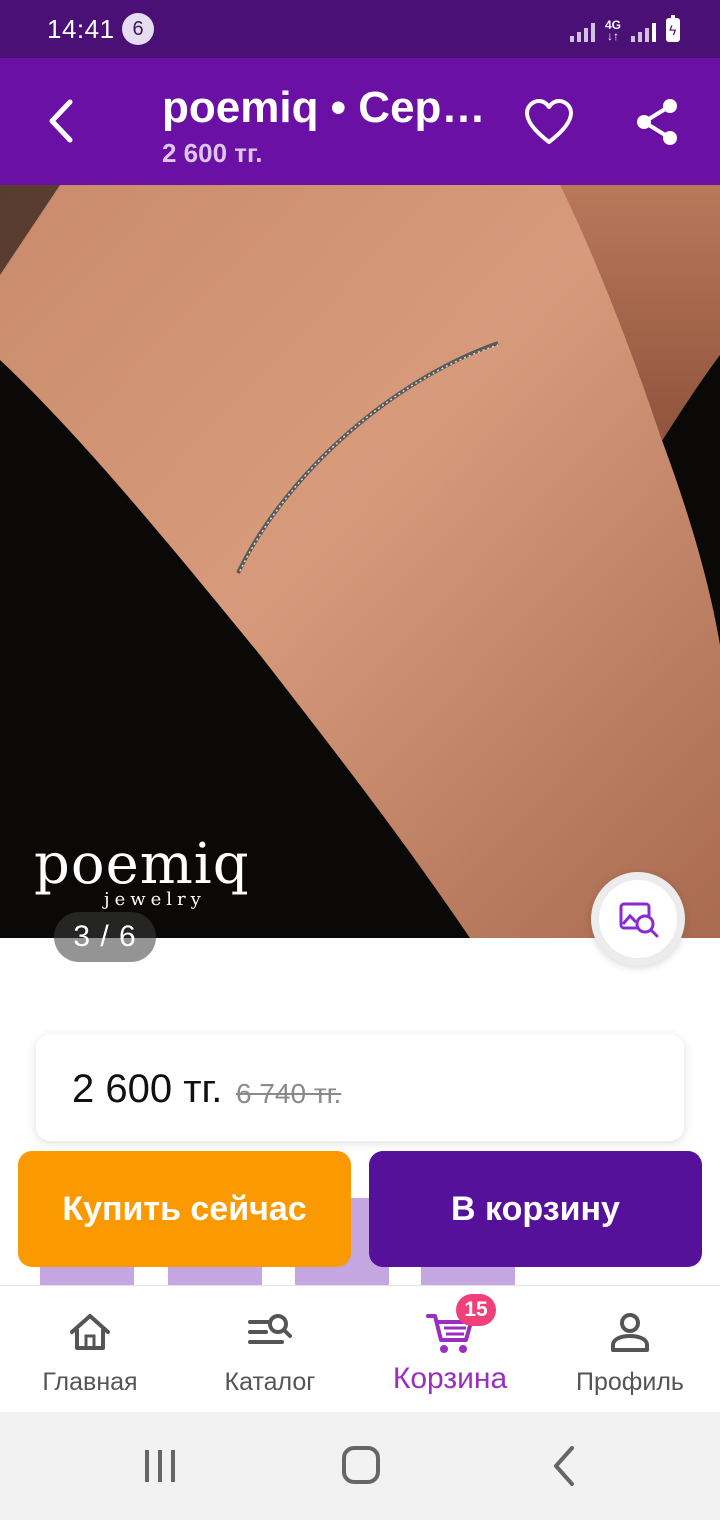 The height and width of the screenshot is (1520, 720). What do you see at coordinates (565, 1466) in the screenshot?
I see `back-system-icon` at bounding box center [565, 1466].